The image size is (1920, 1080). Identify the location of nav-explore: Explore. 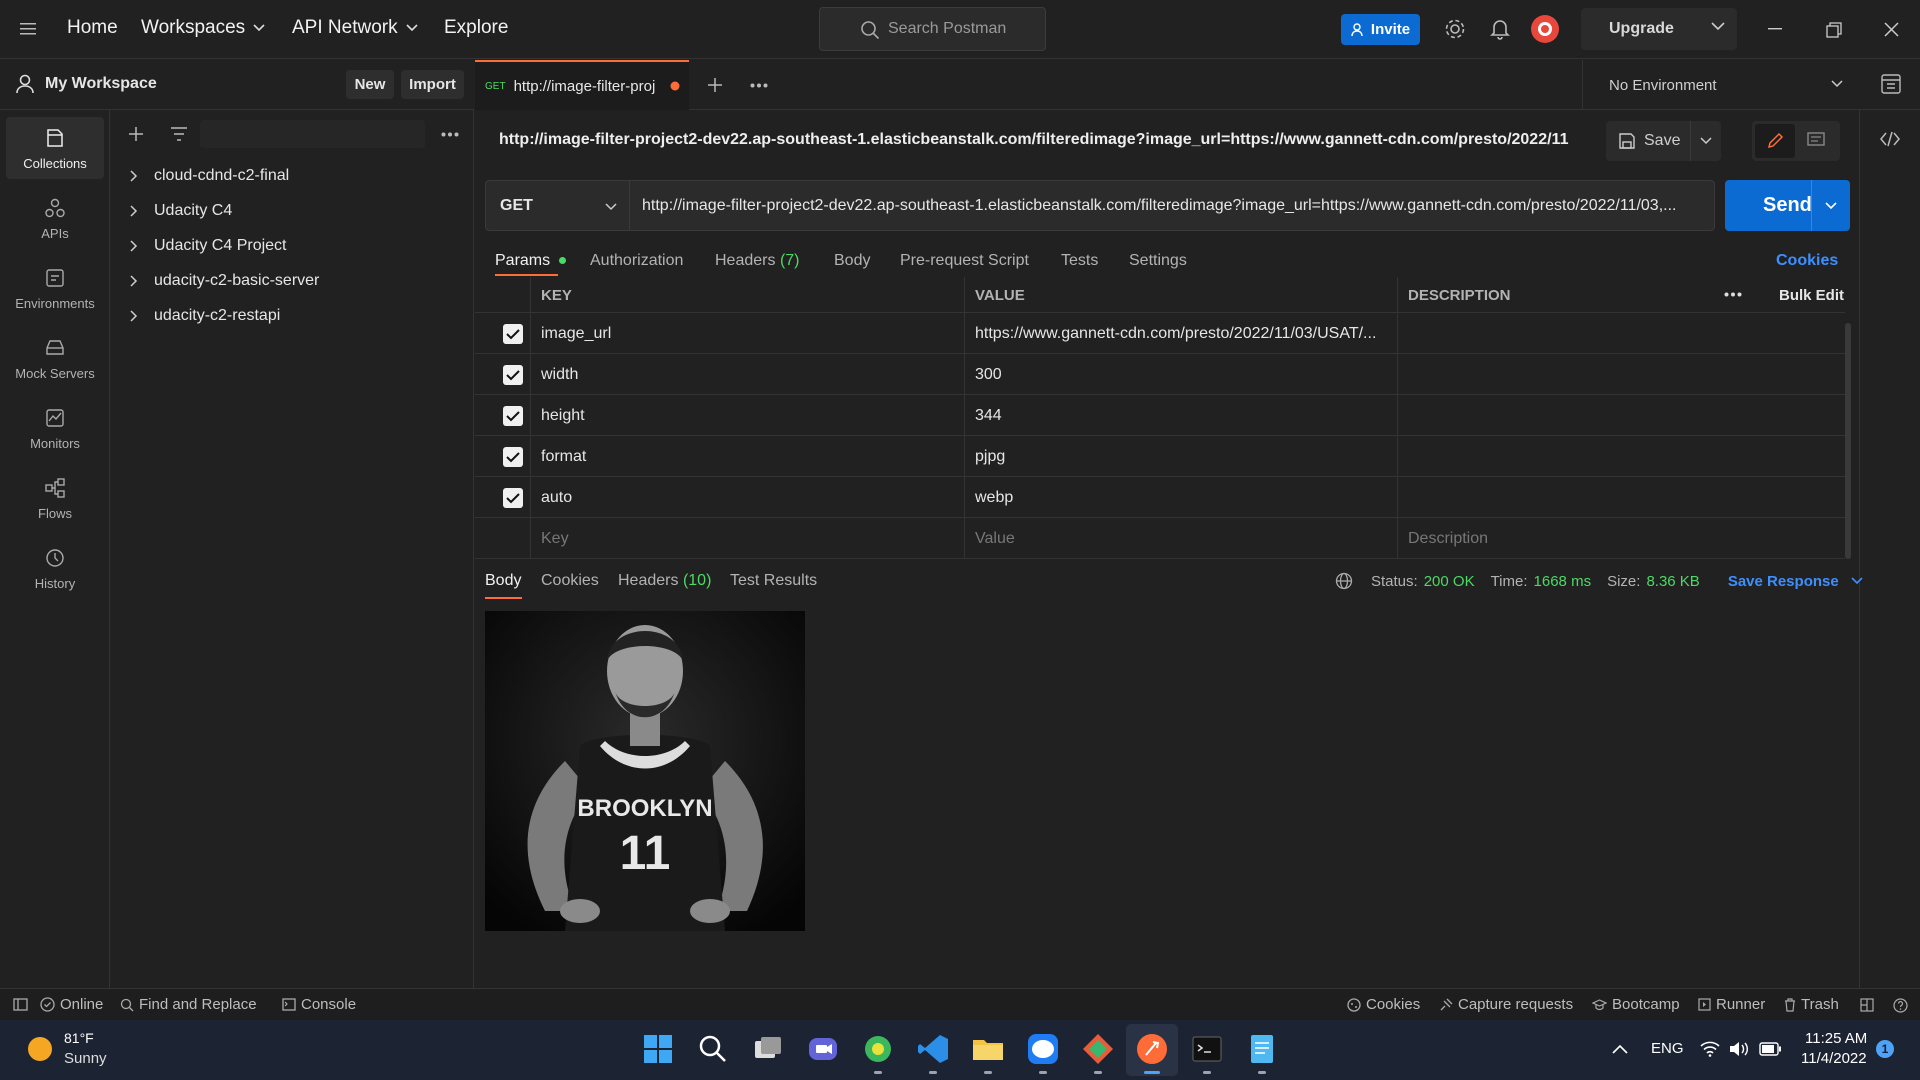
(476, 28).